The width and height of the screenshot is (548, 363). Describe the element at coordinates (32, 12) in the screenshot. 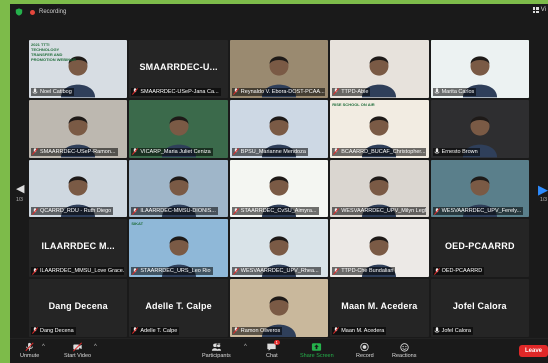

I see `recording-dot-icon` at that location.